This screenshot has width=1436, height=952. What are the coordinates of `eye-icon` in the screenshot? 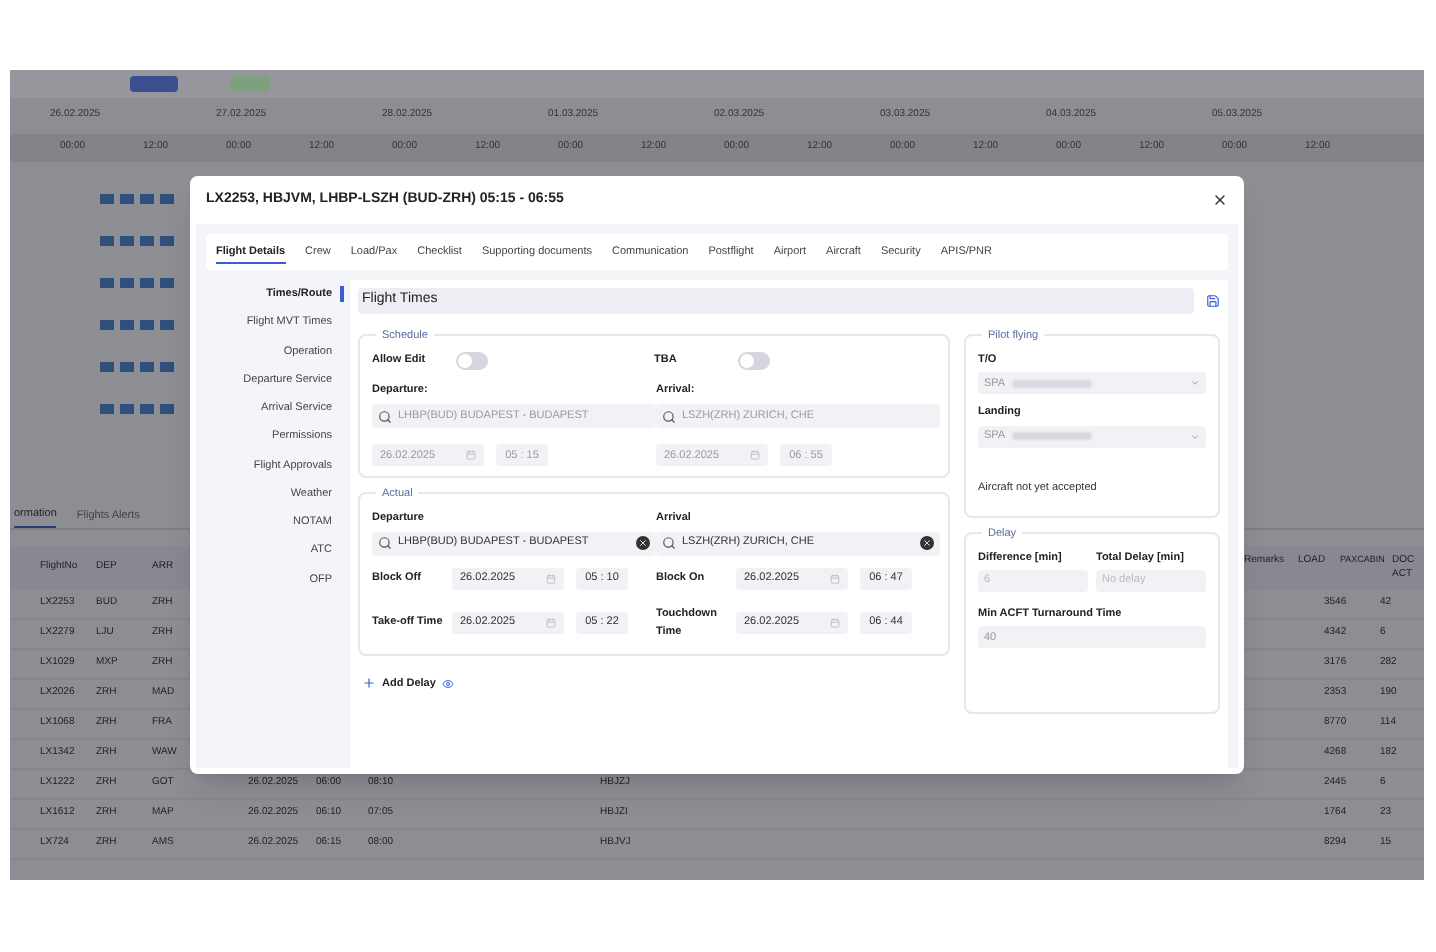 It's located at (447, 683).